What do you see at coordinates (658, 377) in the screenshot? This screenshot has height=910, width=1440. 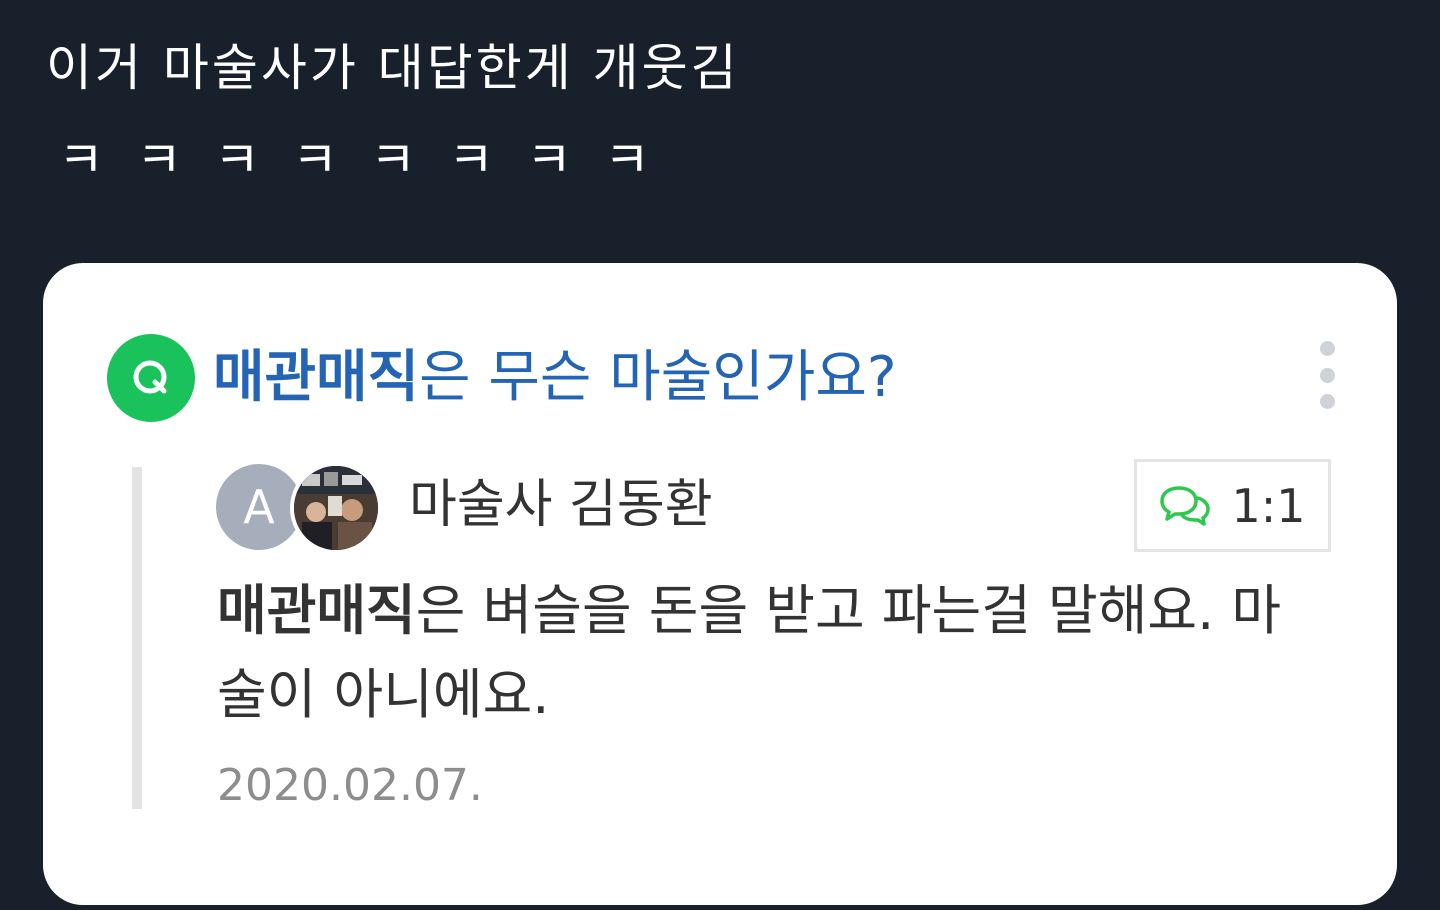 I see `question-text: 은 무슨 마술인가요?` at bounding box center [658, 377].